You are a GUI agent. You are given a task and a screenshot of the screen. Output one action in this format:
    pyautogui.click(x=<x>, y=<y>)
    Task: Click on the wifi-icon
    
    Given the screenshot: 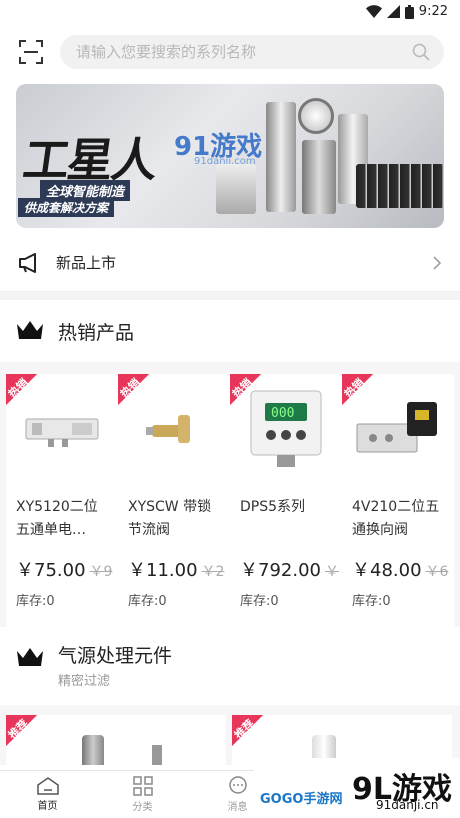 What is the action you would take?
    pyautogui.click(x=373, y=11)
    